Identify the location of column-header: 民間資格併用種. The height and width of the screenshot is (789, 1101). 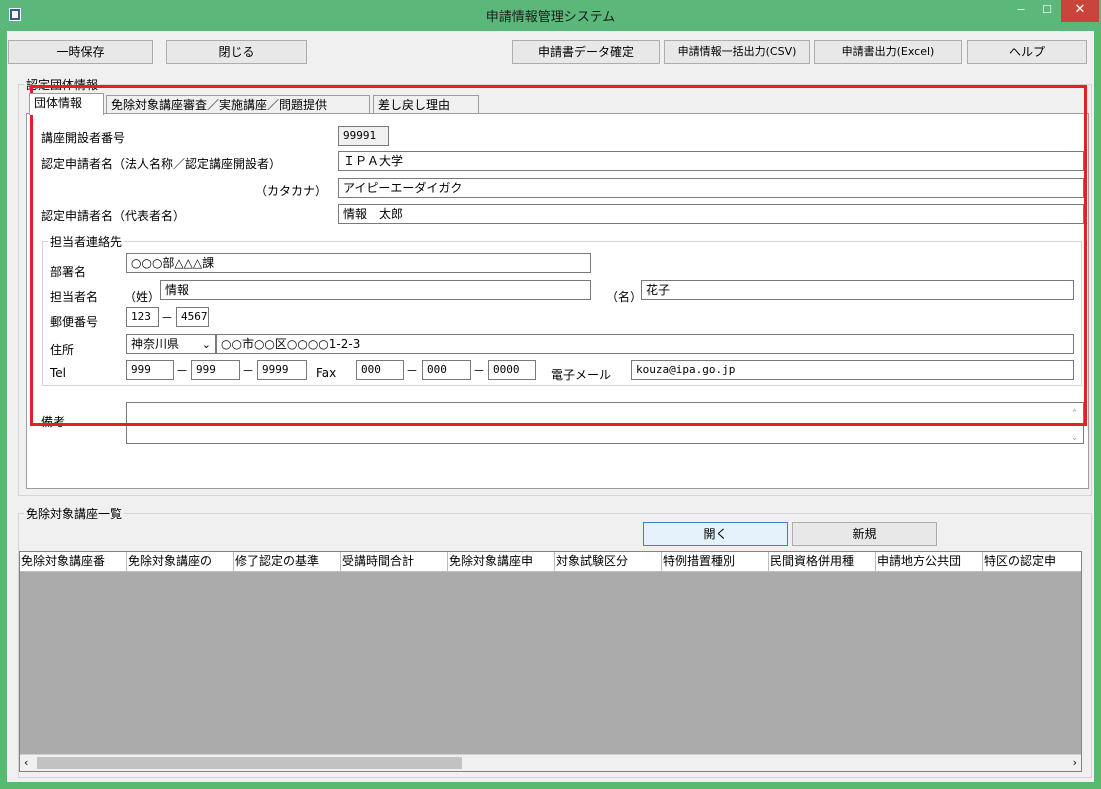
(822, 562).